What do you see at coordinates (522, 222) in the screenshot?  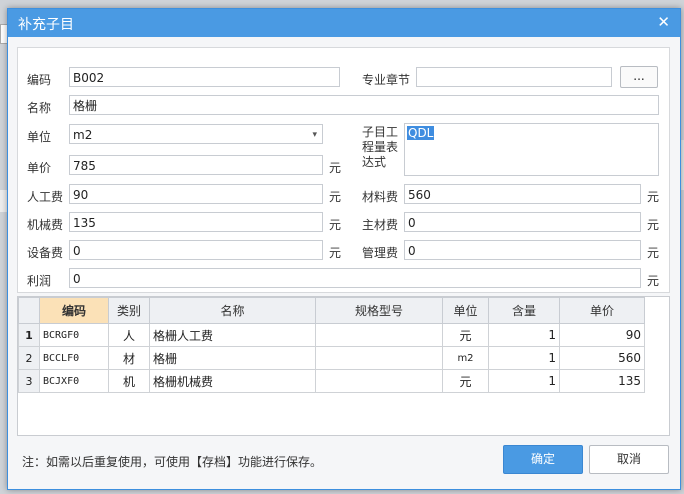 I see `main-material-input: 0` at bounding box center [522, 222].